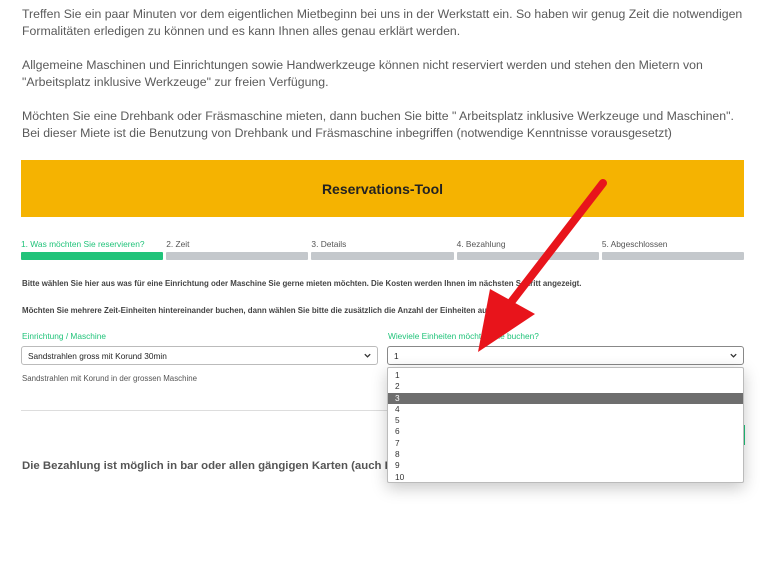 This screenshot has height=565, width=768. I want to click on units-option: 10, so click(565, 477).